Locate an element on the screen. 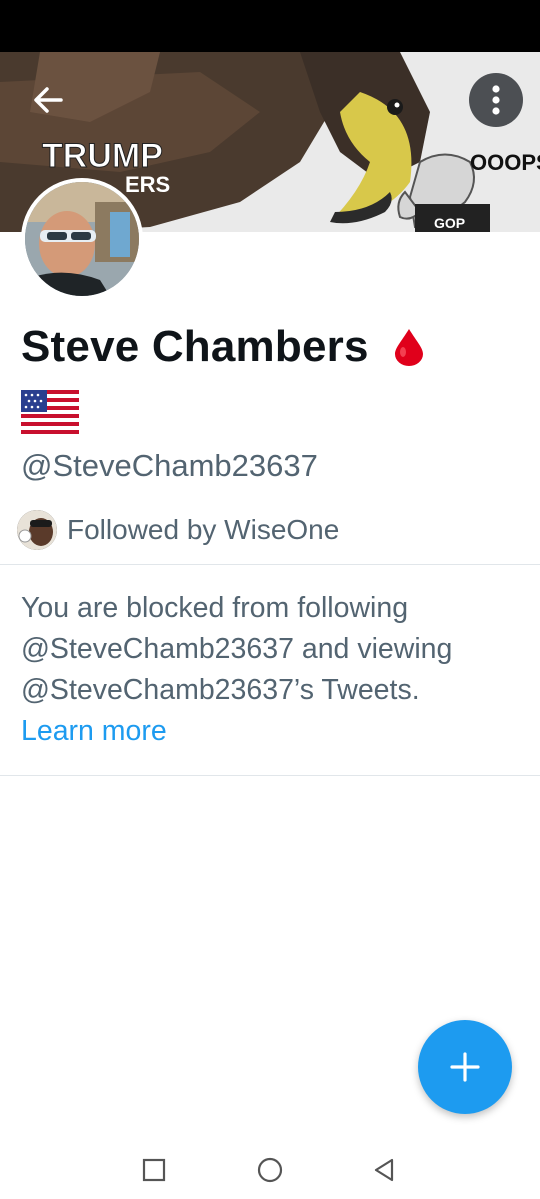 The height and width of the screenshot is (1199, 540). banner-trump-text: TRUMP is located at coordinates (102, 156).